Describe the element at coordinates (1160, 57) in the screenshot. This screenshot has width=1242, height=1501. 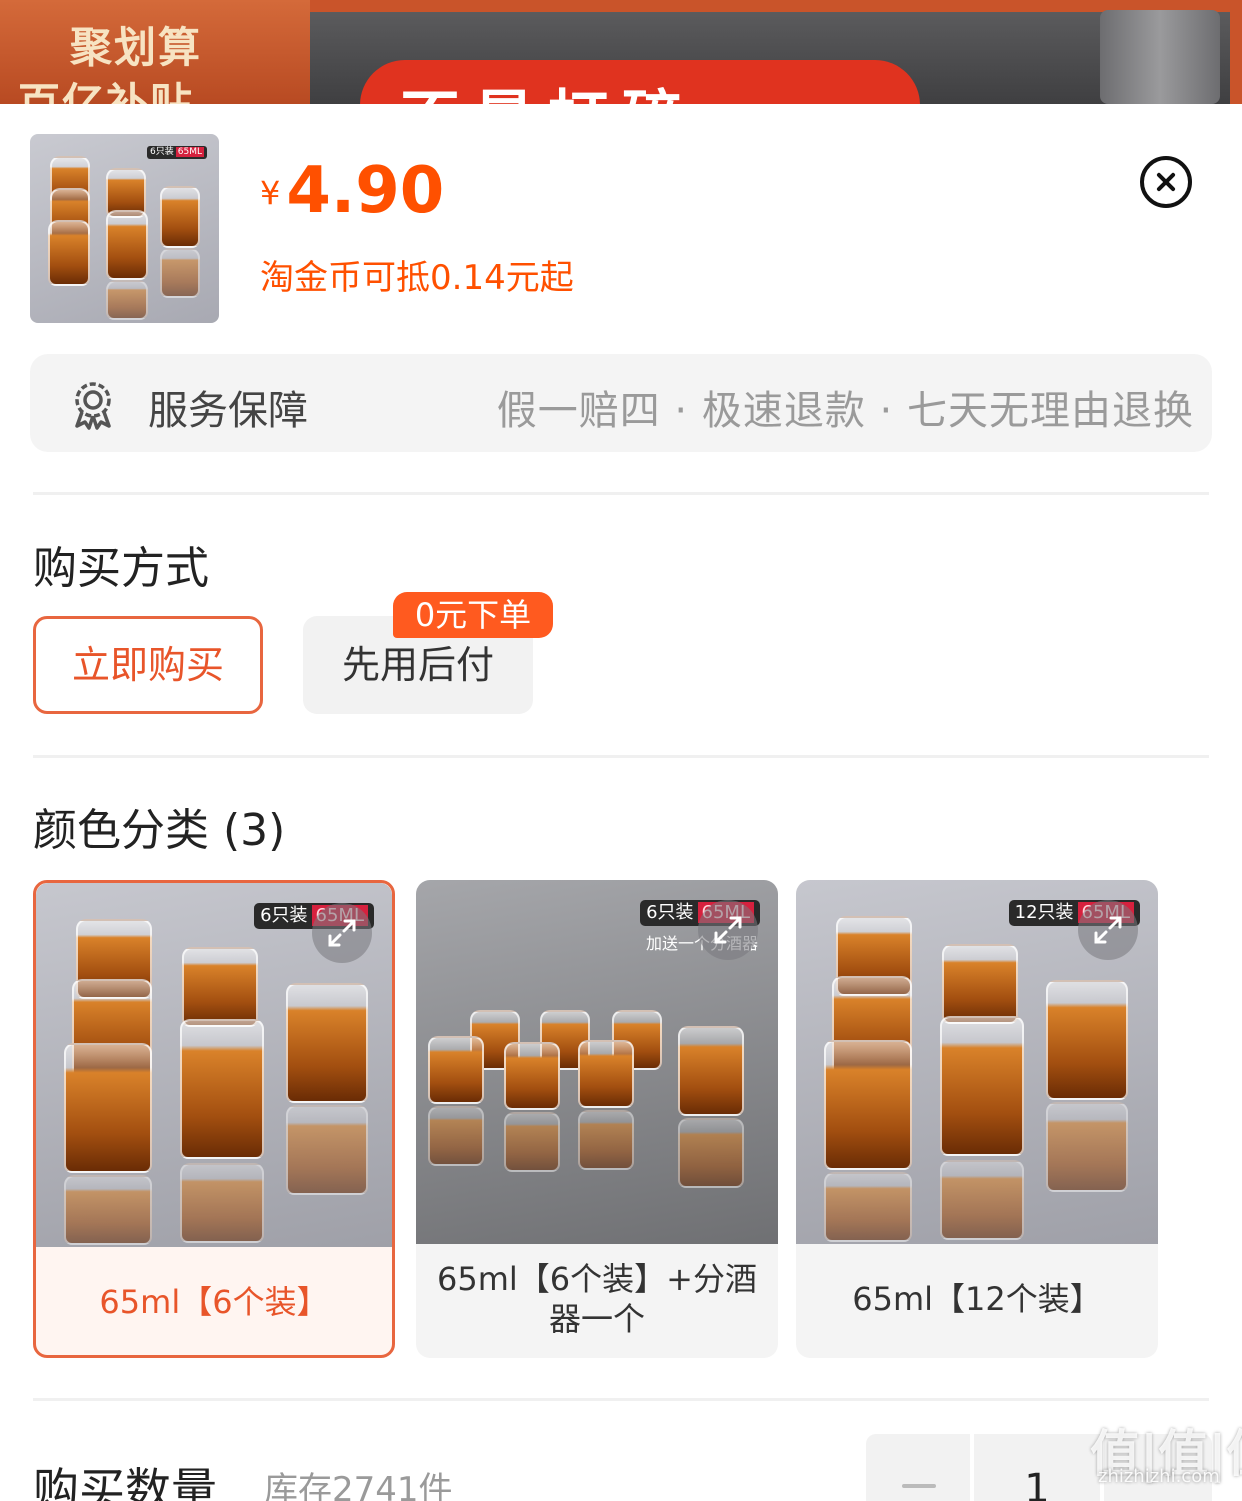
I see `banner-bottle-image` at that location.